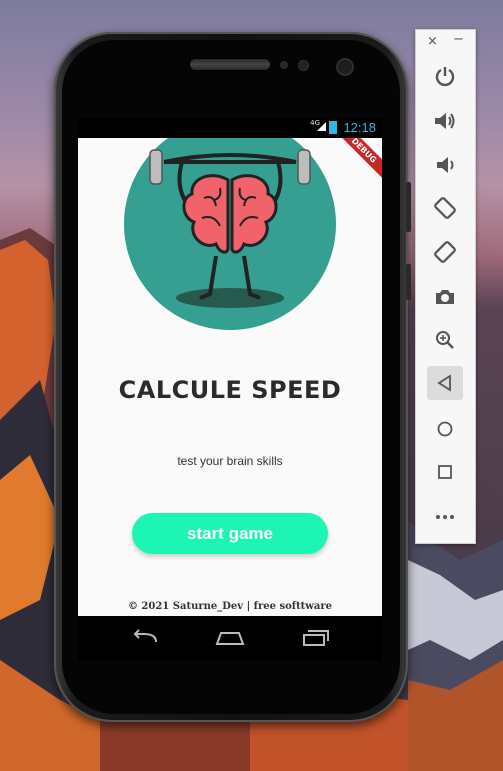 This screenshot has width=503, height=771. What do you see at coordinates (230, 461) in the screenshot?
I see `app-subtitle: test your brain skills` at bounding box center [230, 461].